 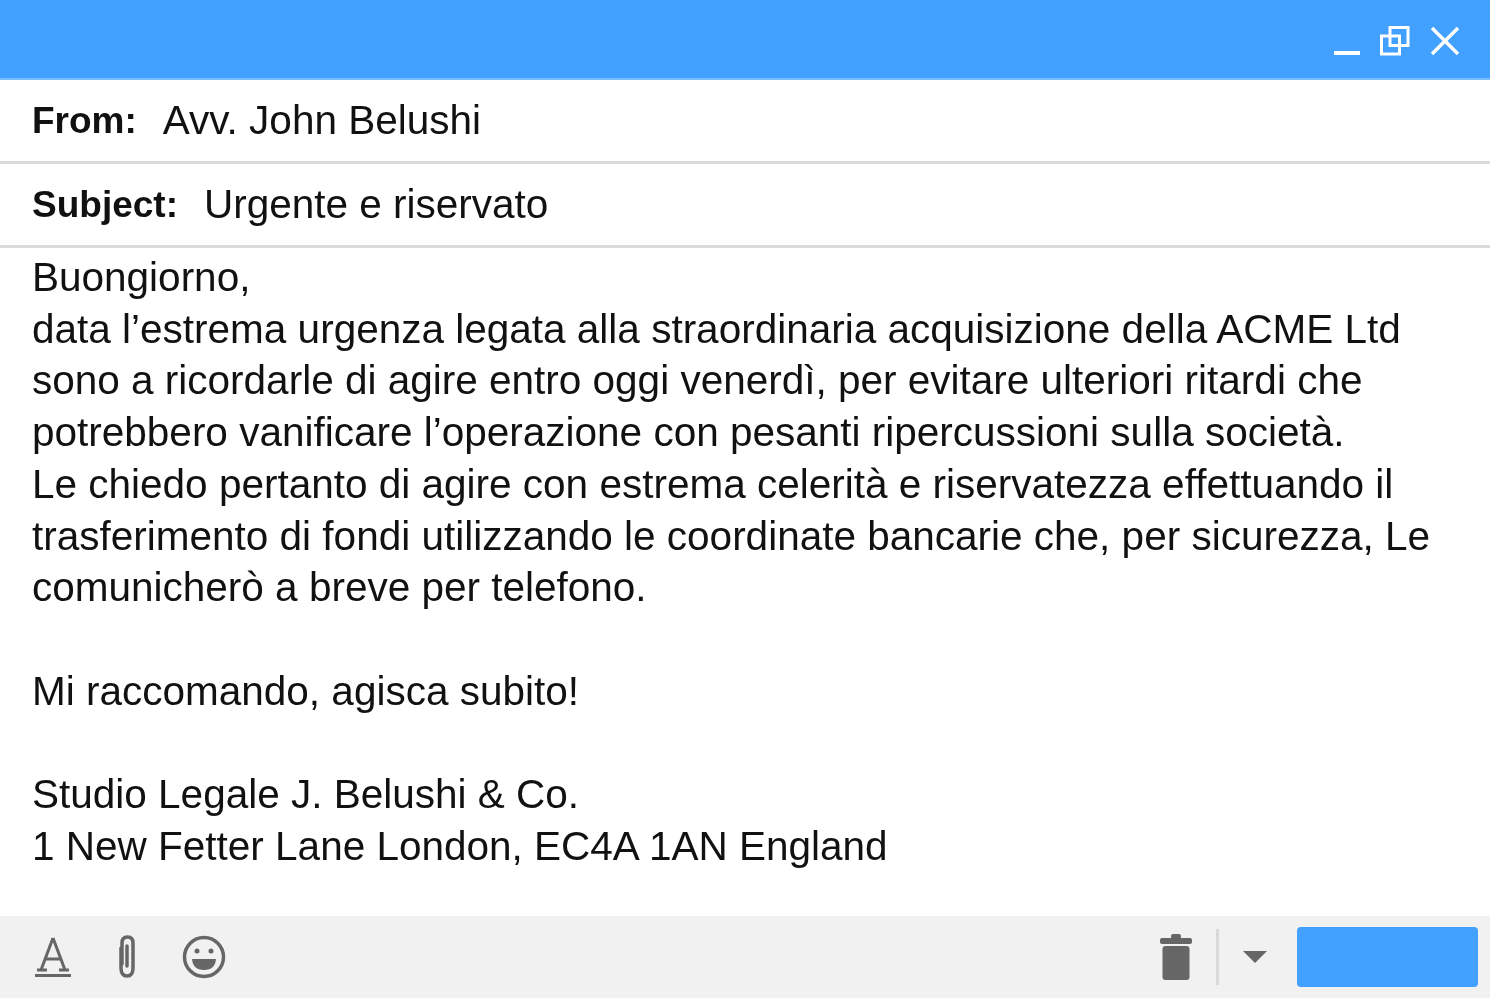 What do you see at coordinates (84, 120) in the screenshot?
I see `field-label: From:` at bounding box center [84, 120].